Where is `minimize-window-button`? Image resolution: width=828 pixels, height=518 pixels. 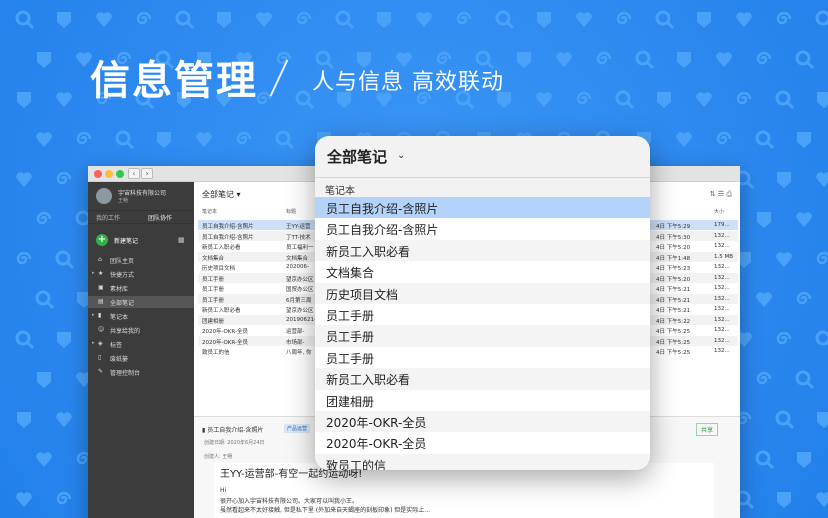
minimize-window-button is located at coordinates (109, 174).